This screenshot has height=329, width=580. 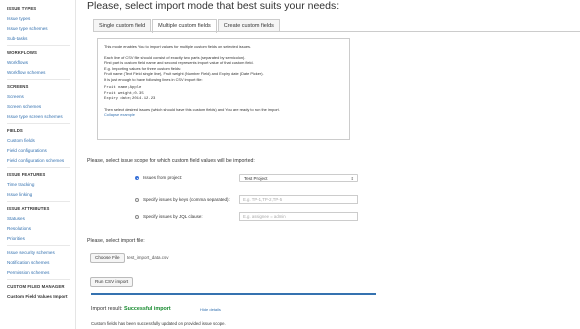 What do you see at coordinates (116, 241) in the screenshot?
I see `file-label: Please, select import file:` at bounding box center [116, 241].